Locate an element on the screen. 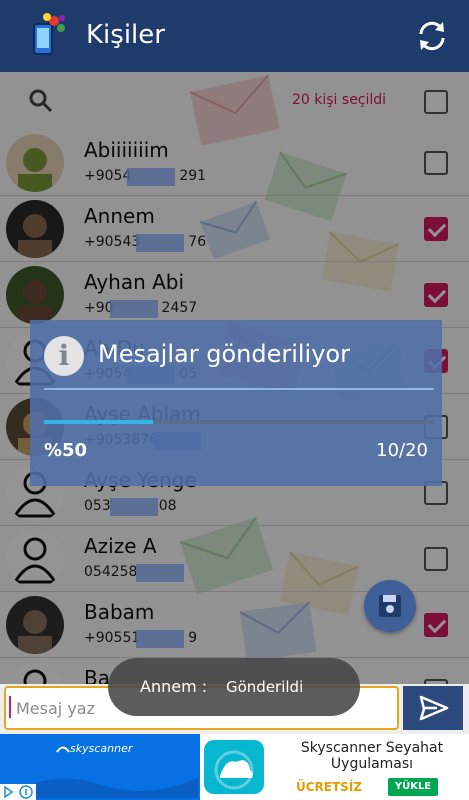 Image resolution: width=469 pixels, height=800 pixels. progress-bar-fill is located at coordinates (99, 422).